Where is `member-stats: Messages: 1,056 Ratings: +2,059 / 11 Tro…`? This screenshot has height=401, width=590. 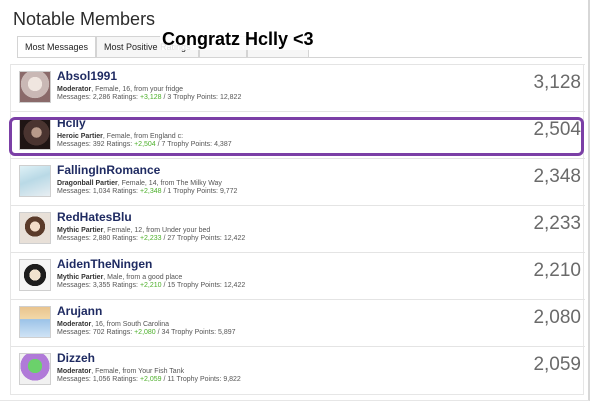 member-stats: Messages: 1,056 Ratings: +2,059 / 11 Tro… is located at coordinates (149, 379).